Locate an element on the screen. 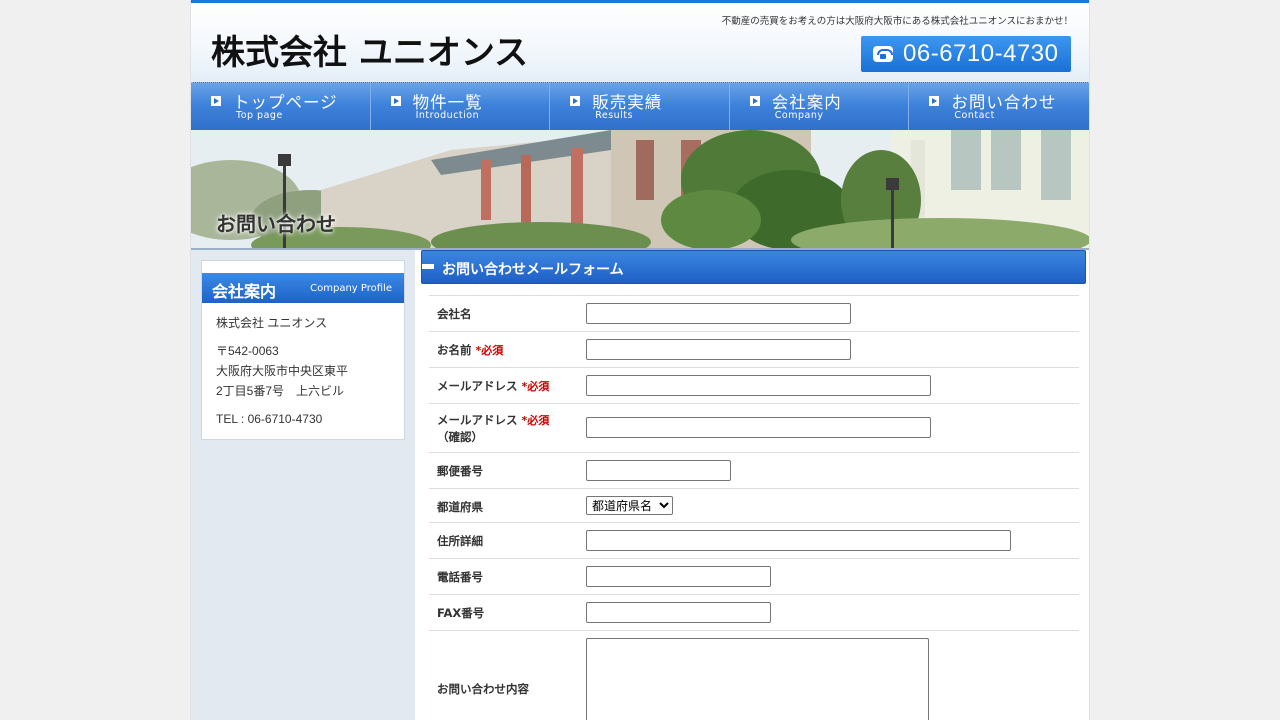  page-title: お問い合わせ is located at coordinates (276, 224).